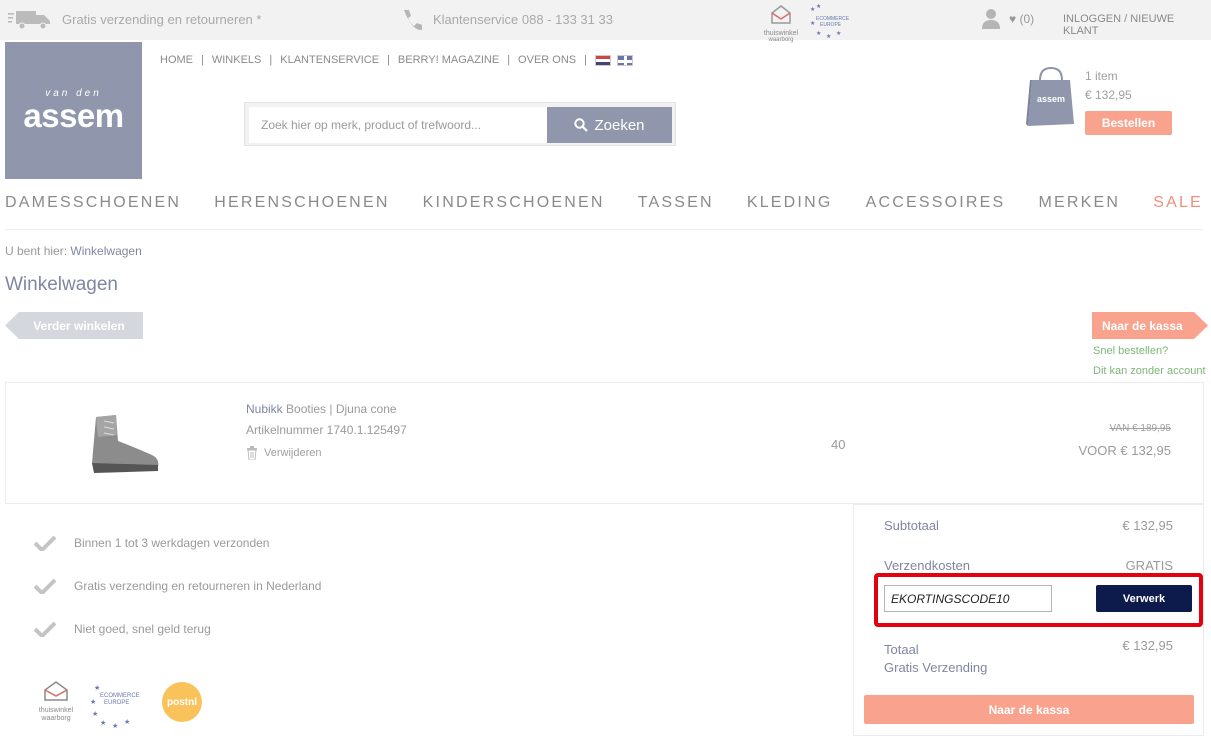 The width and height of the screenshot is (1211, 741). Describe the element at coordinates (1101, 76) in the screenshot. I see `cart-item-count: 1 item` at that location.